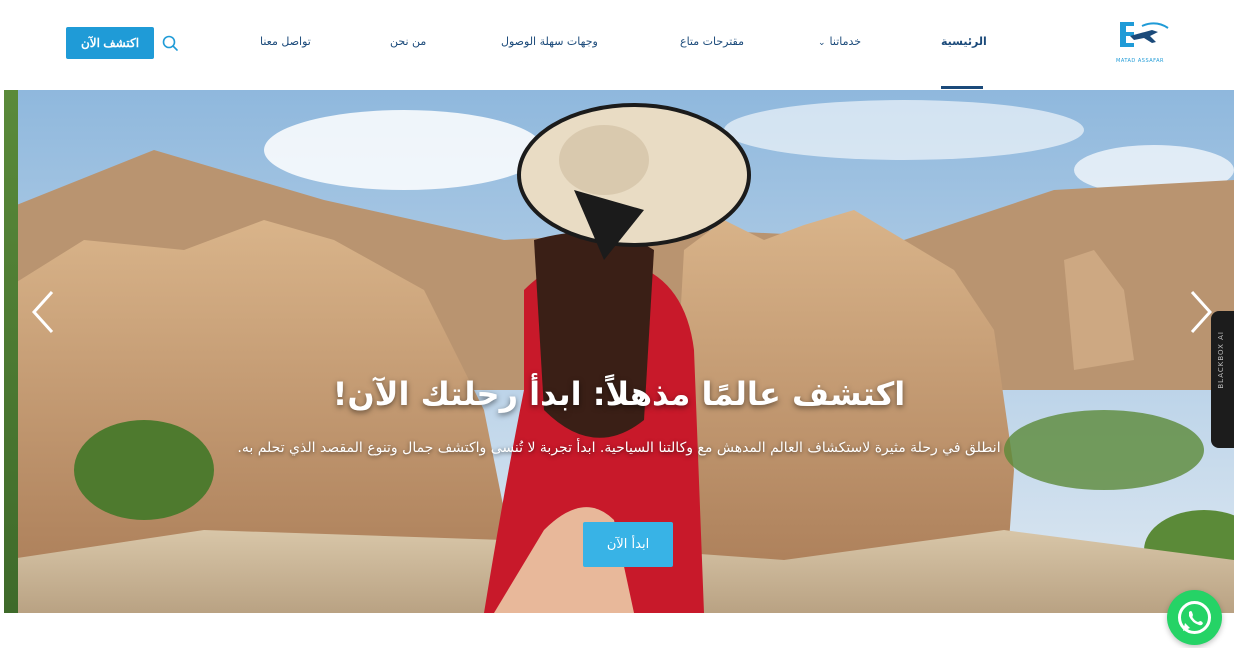  I want to click on nav-suggestions: مقترحات متاع, so click(712, 41).